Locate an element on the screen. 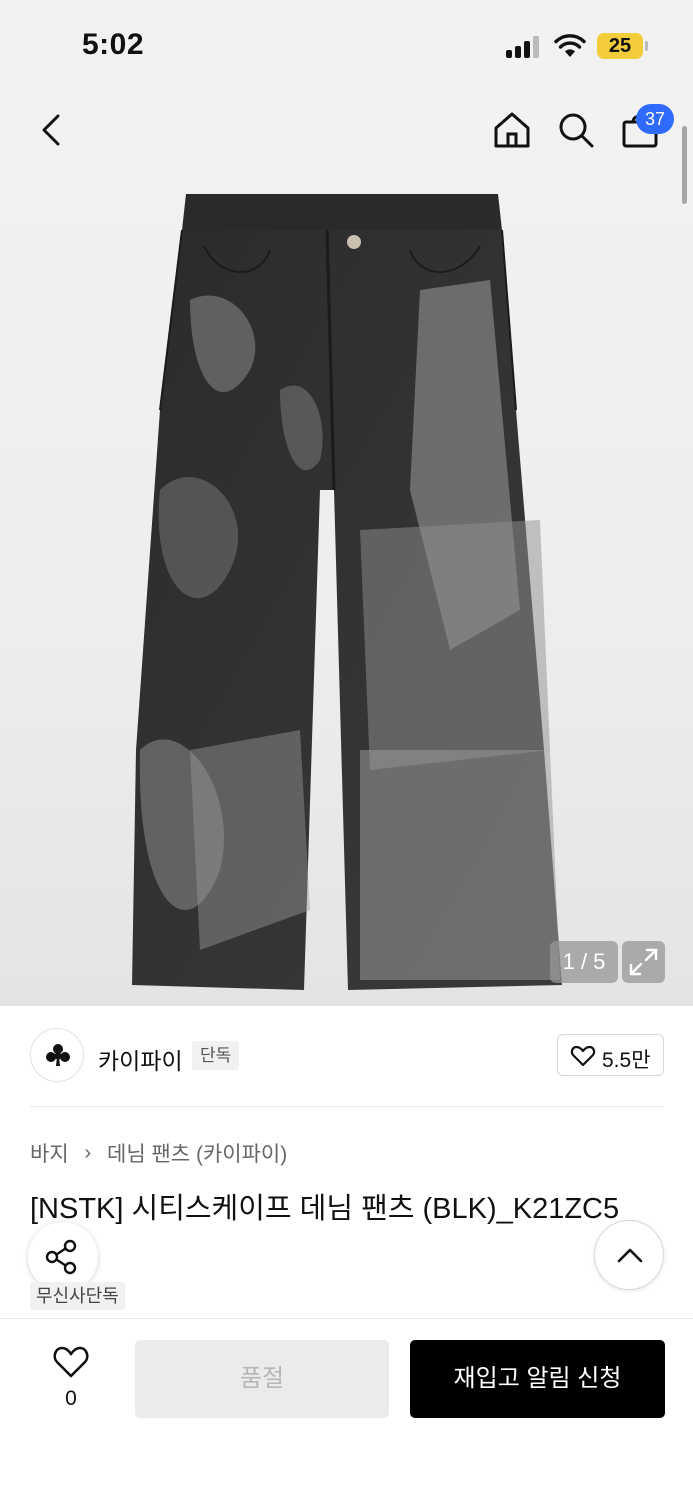 The image size is (693, 1500). heart-outline-icon is located at coordinates (583, 1056).